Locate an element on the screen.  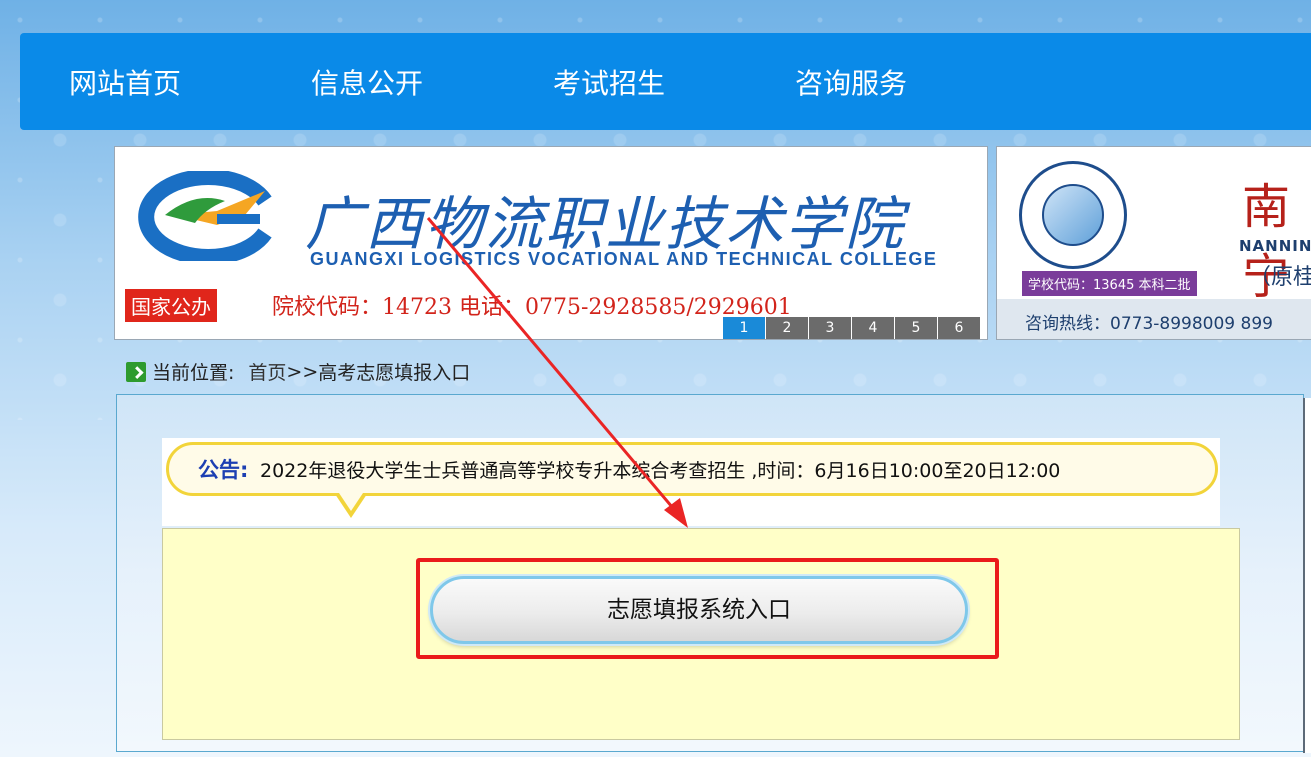
nav-item-home: 网站首页 is located at coordinates (141, 82).